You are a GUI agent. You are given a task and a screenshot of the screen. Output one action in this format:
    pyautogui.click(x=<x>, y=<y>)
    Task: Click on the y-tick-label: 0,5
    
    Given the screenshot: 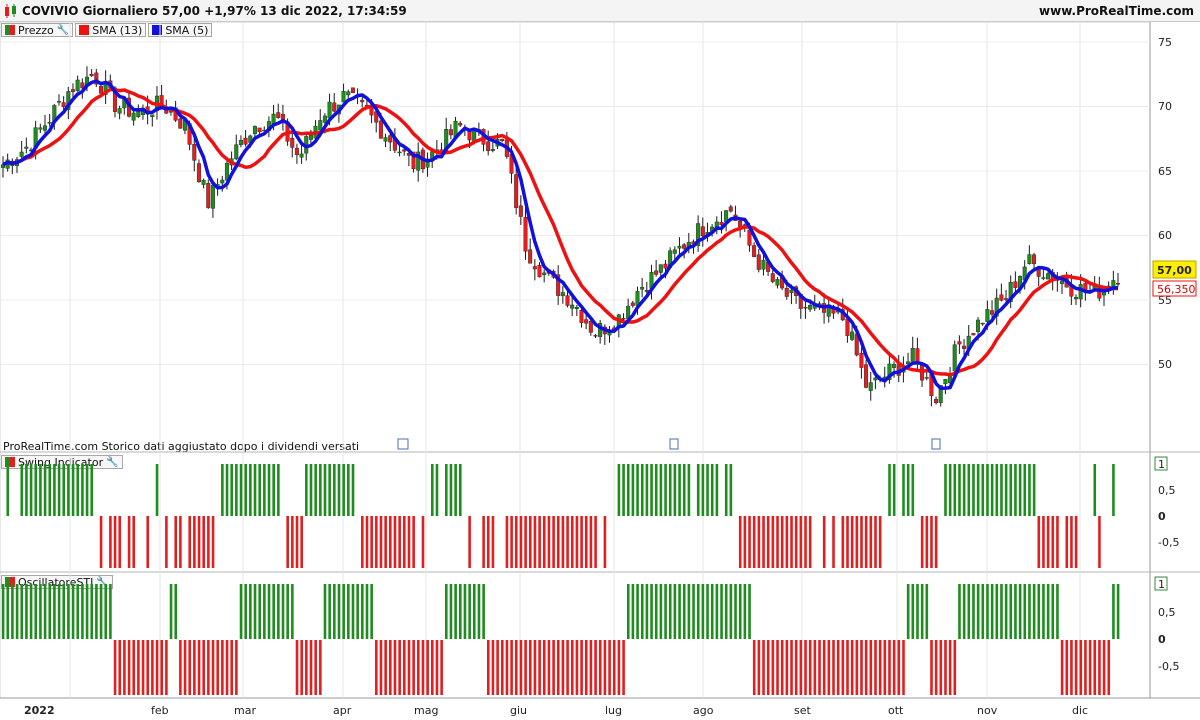 What is the action you would take?
    pyautogui.click(x=1167, y=612)
    